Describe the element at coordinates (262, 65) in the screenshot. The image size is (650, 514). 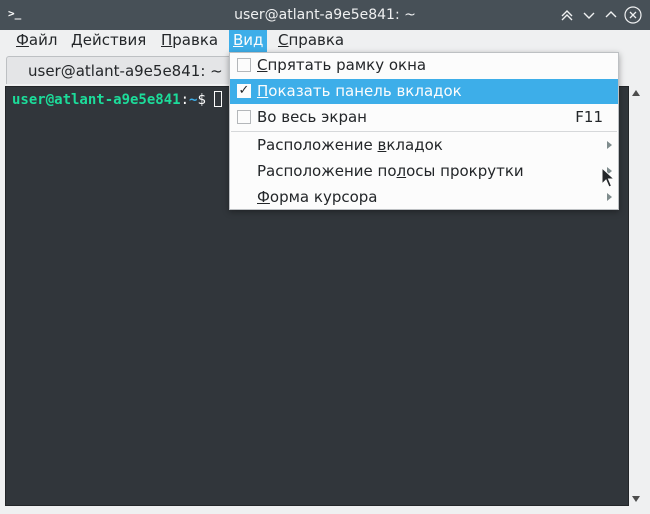
I see `hide-frame-accel: С` at that location.